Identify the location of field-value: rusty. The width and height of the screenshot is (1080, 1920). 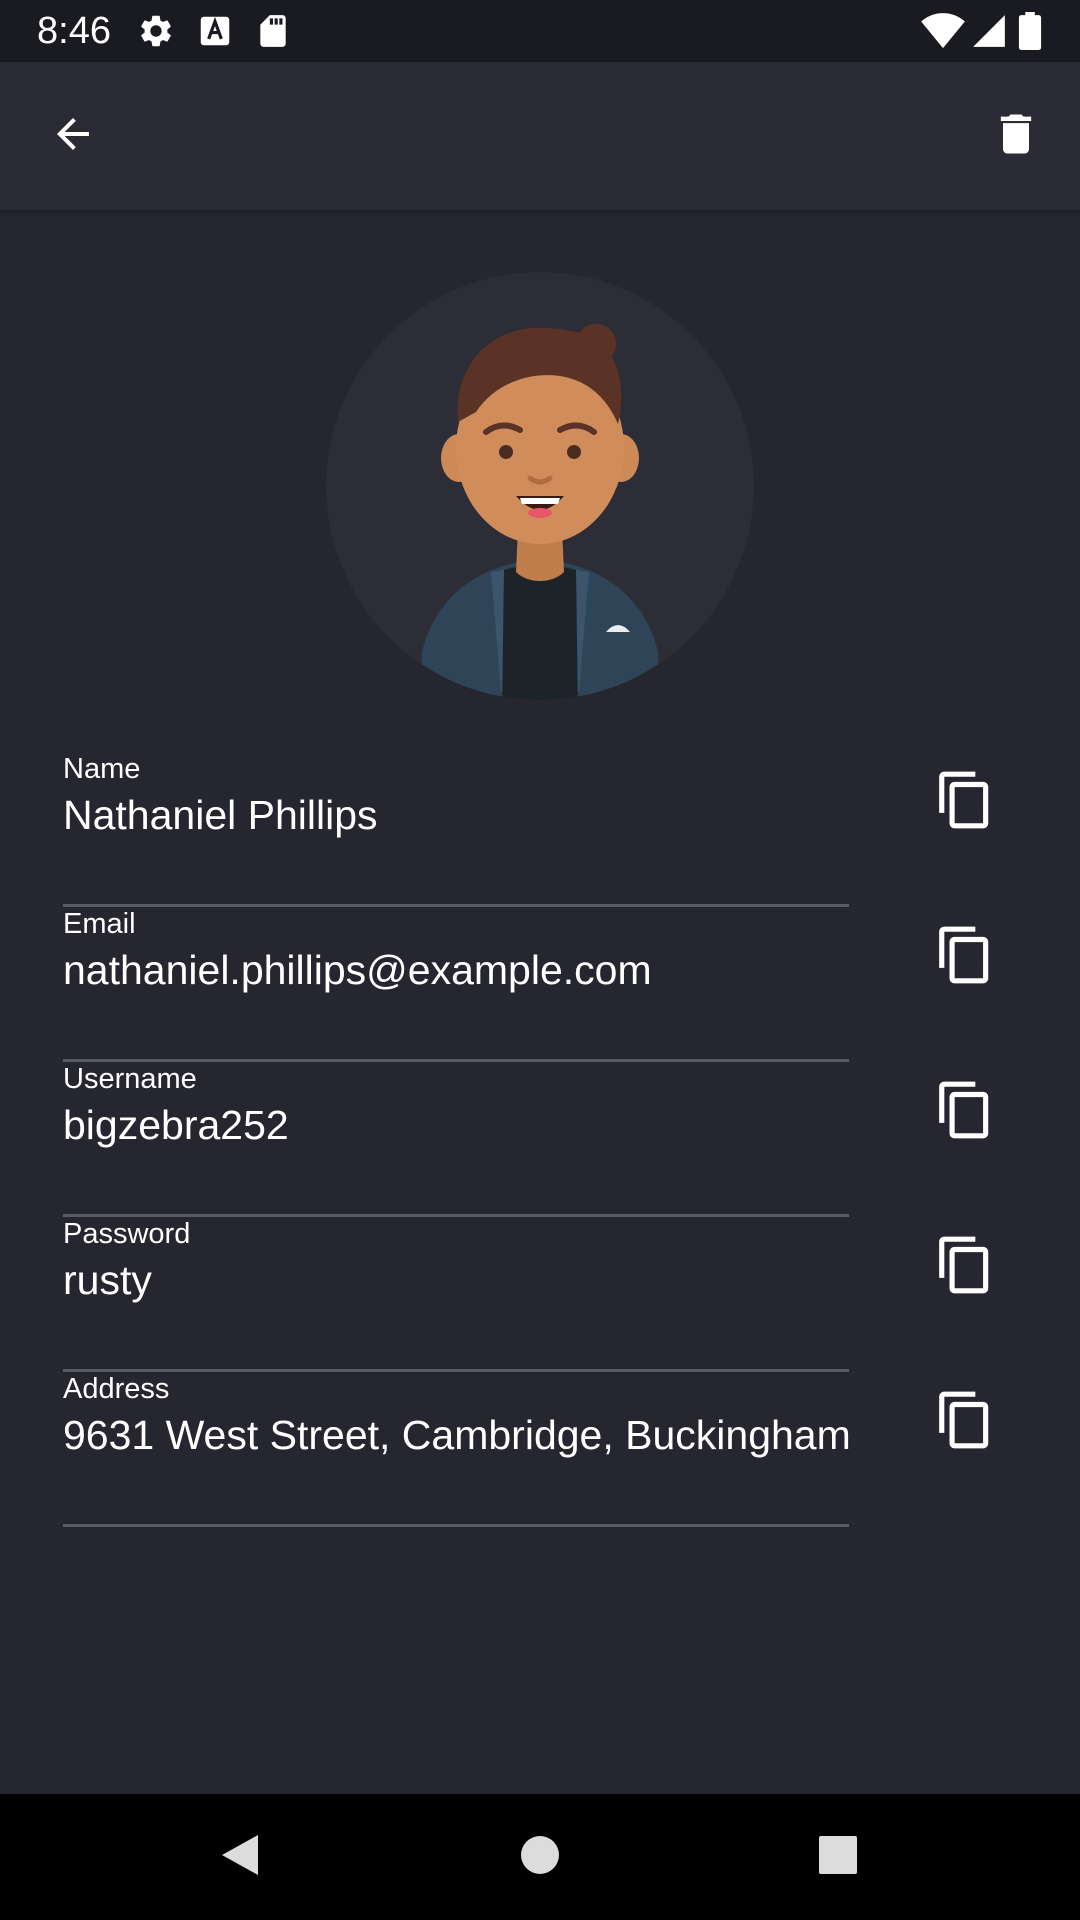
(107, 1280).